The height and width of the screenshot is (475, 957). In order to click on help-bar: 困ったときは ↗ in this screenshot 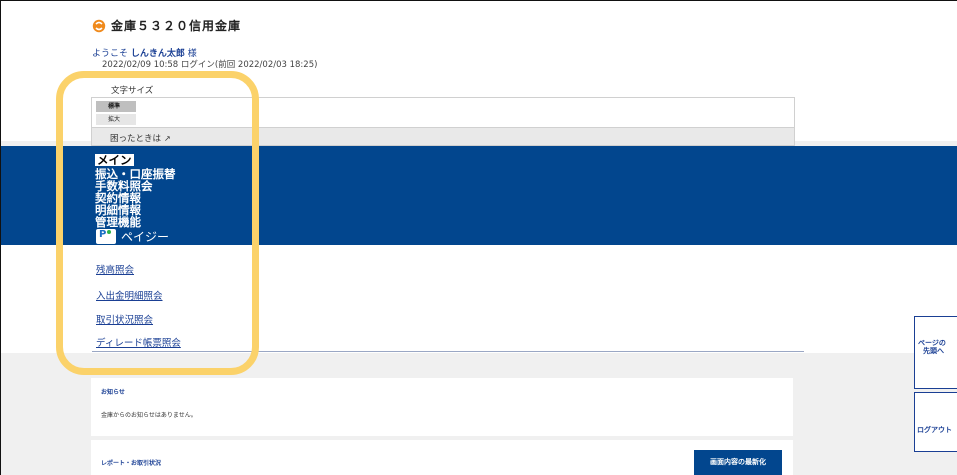, I will do `click(443, 136)`.